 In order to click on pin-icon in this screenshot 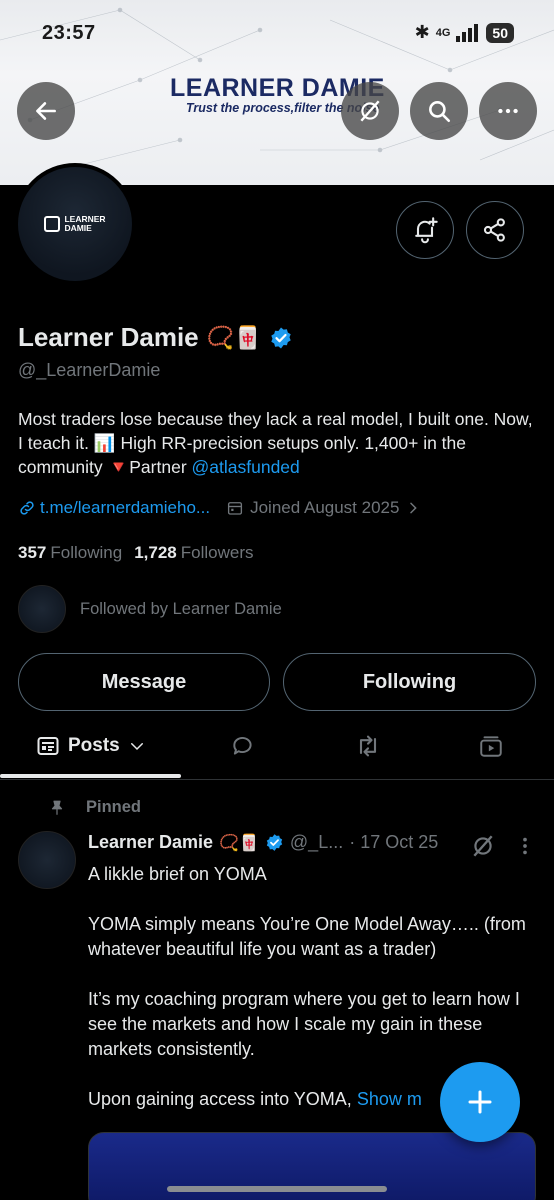, I will do `click(57, 807)`.